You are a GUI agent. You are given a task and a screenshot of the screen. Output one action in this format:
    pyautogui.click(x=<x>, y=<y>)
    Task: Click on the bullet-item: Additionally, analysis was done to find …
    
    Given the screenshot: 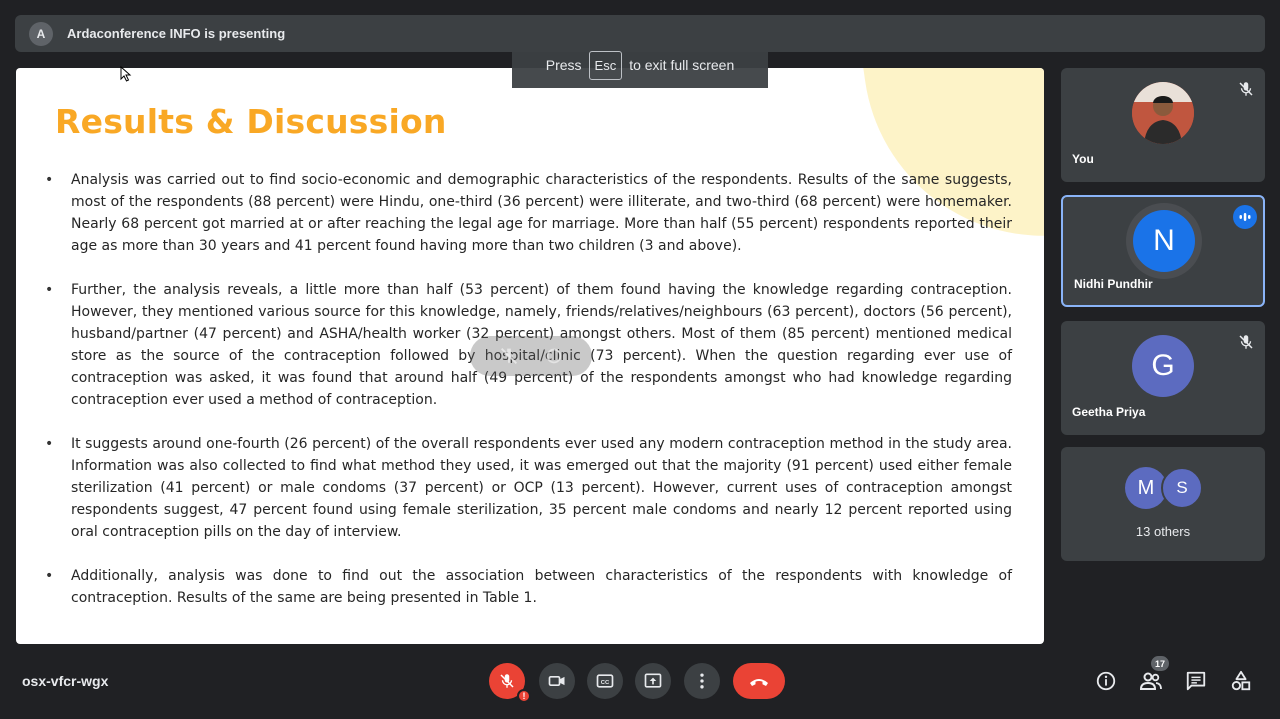 What is the action you would take?
    pyautogui.click(x=527, y=587)
    